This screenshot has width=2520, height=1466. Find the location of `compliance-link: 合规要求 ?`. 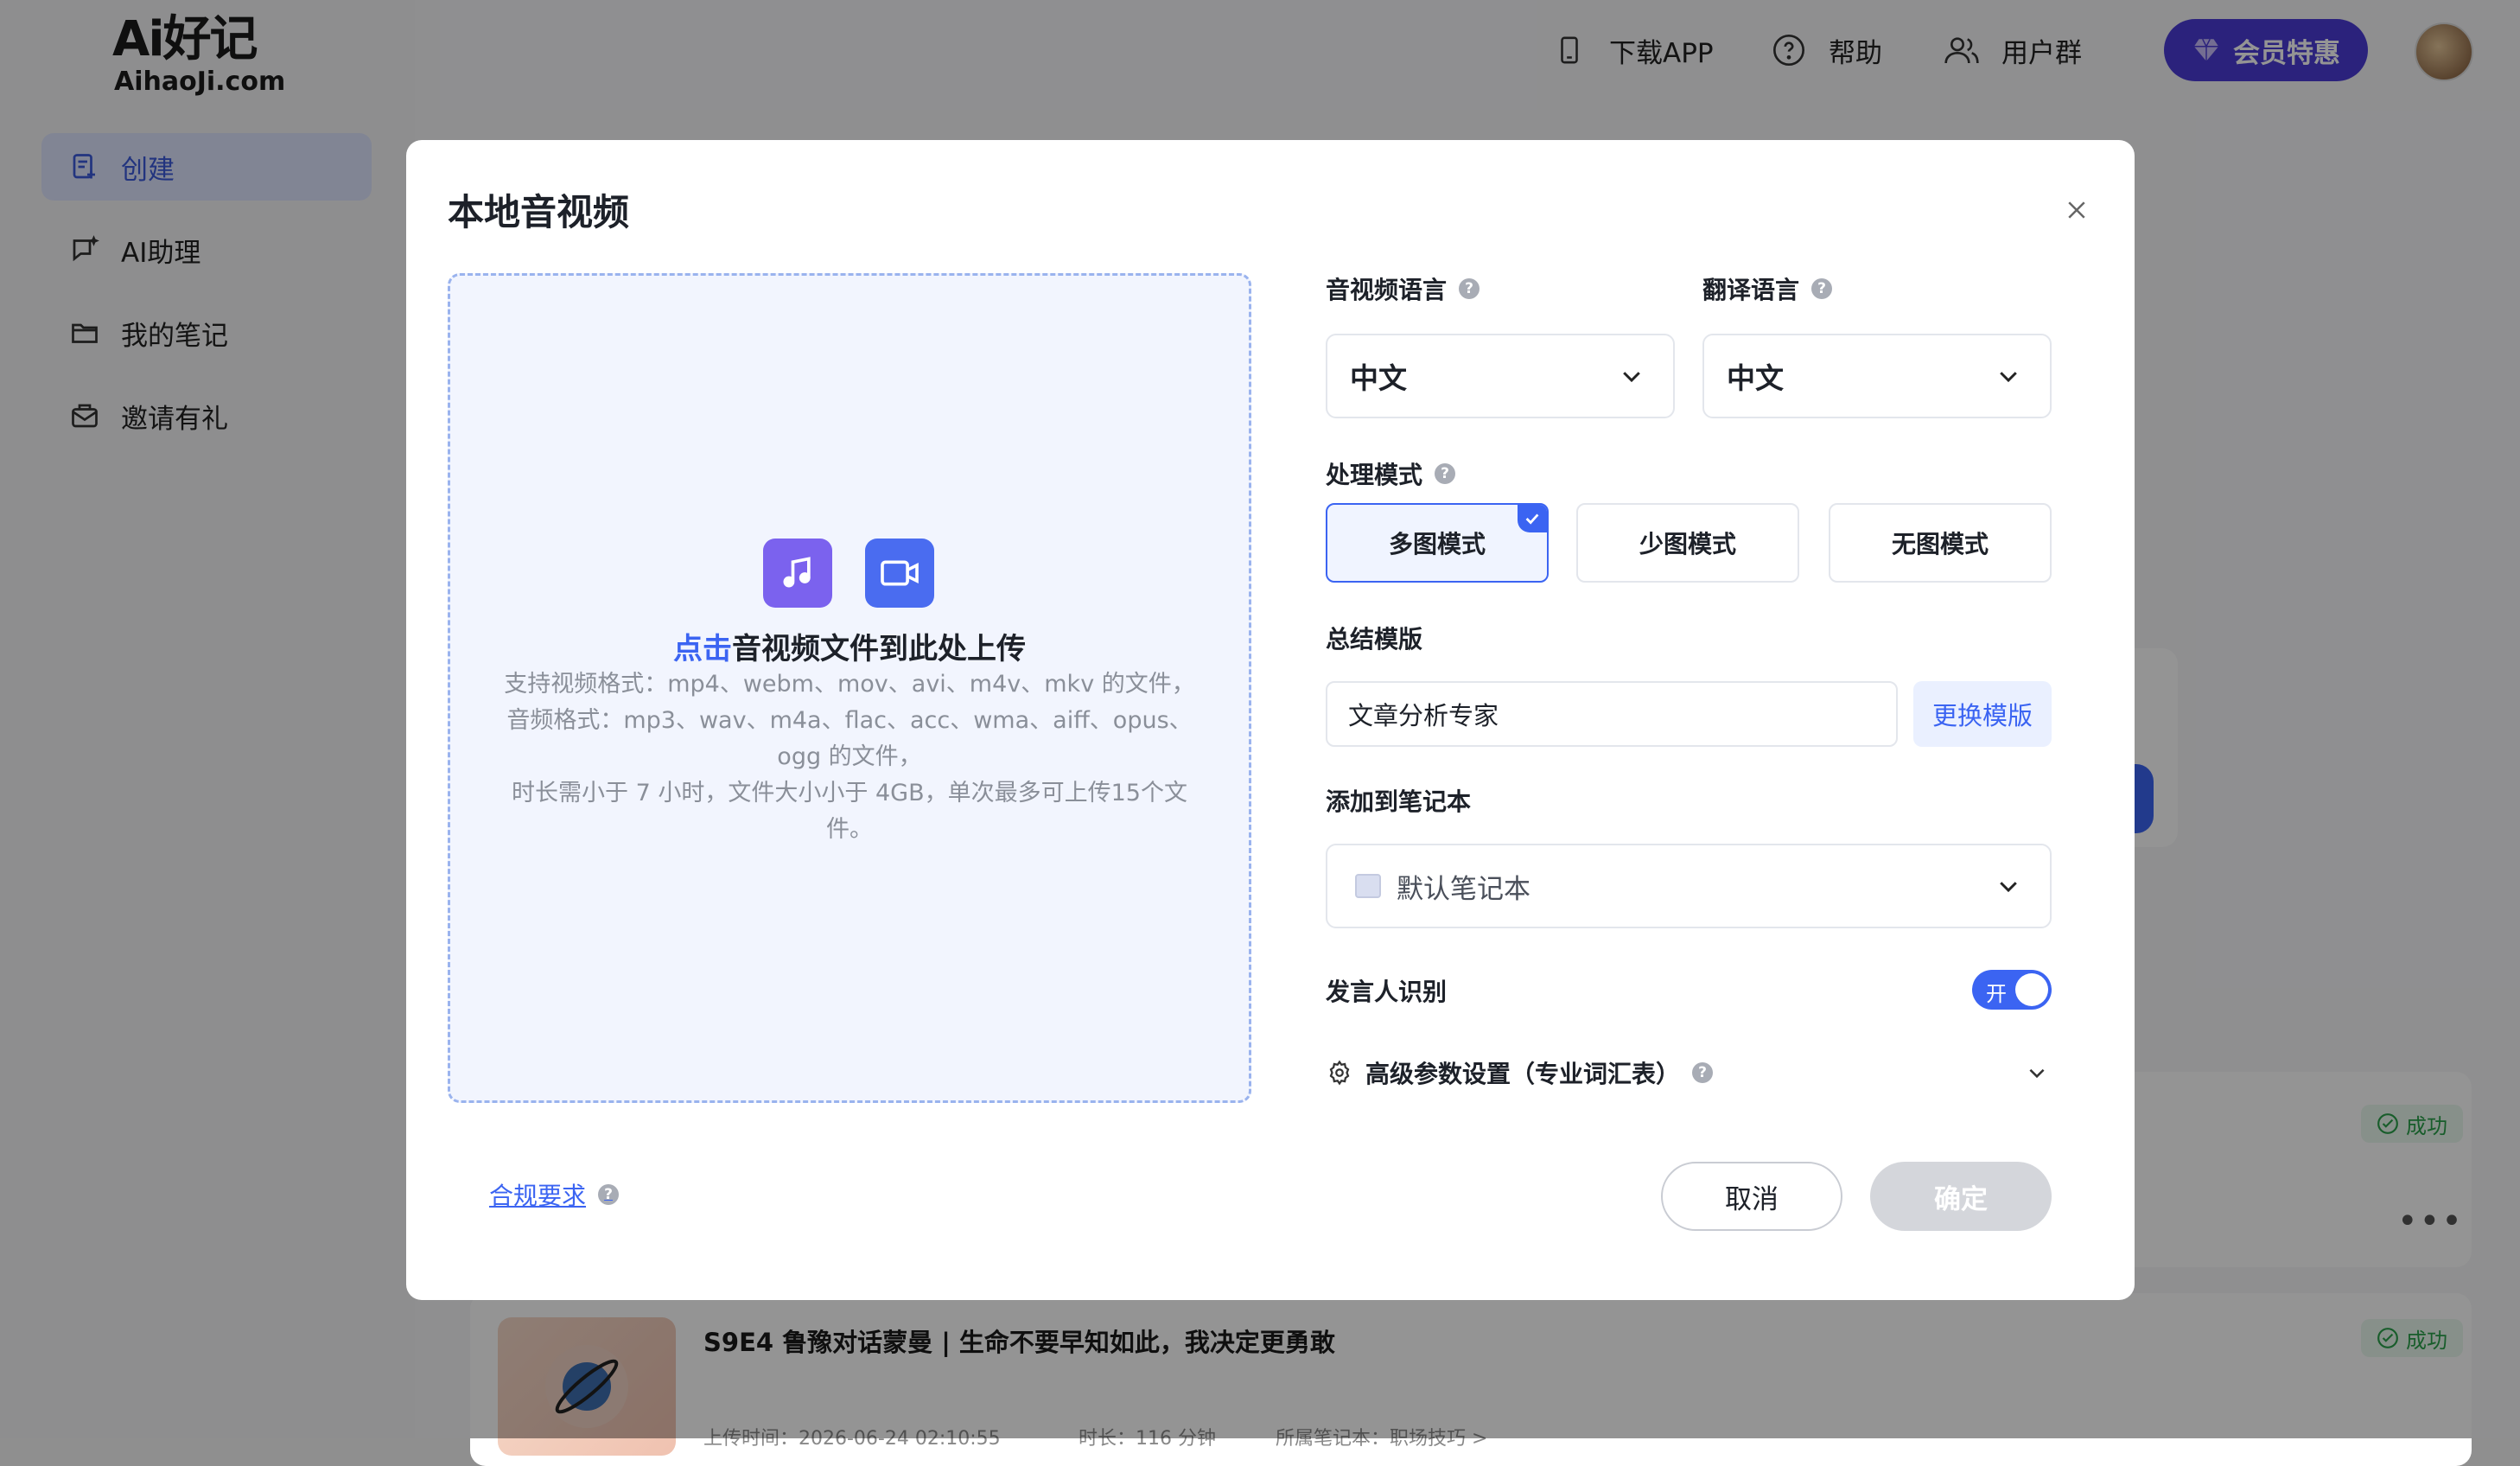

compliance-link: 合规要求 ? is located at coordinates (554, 1194).